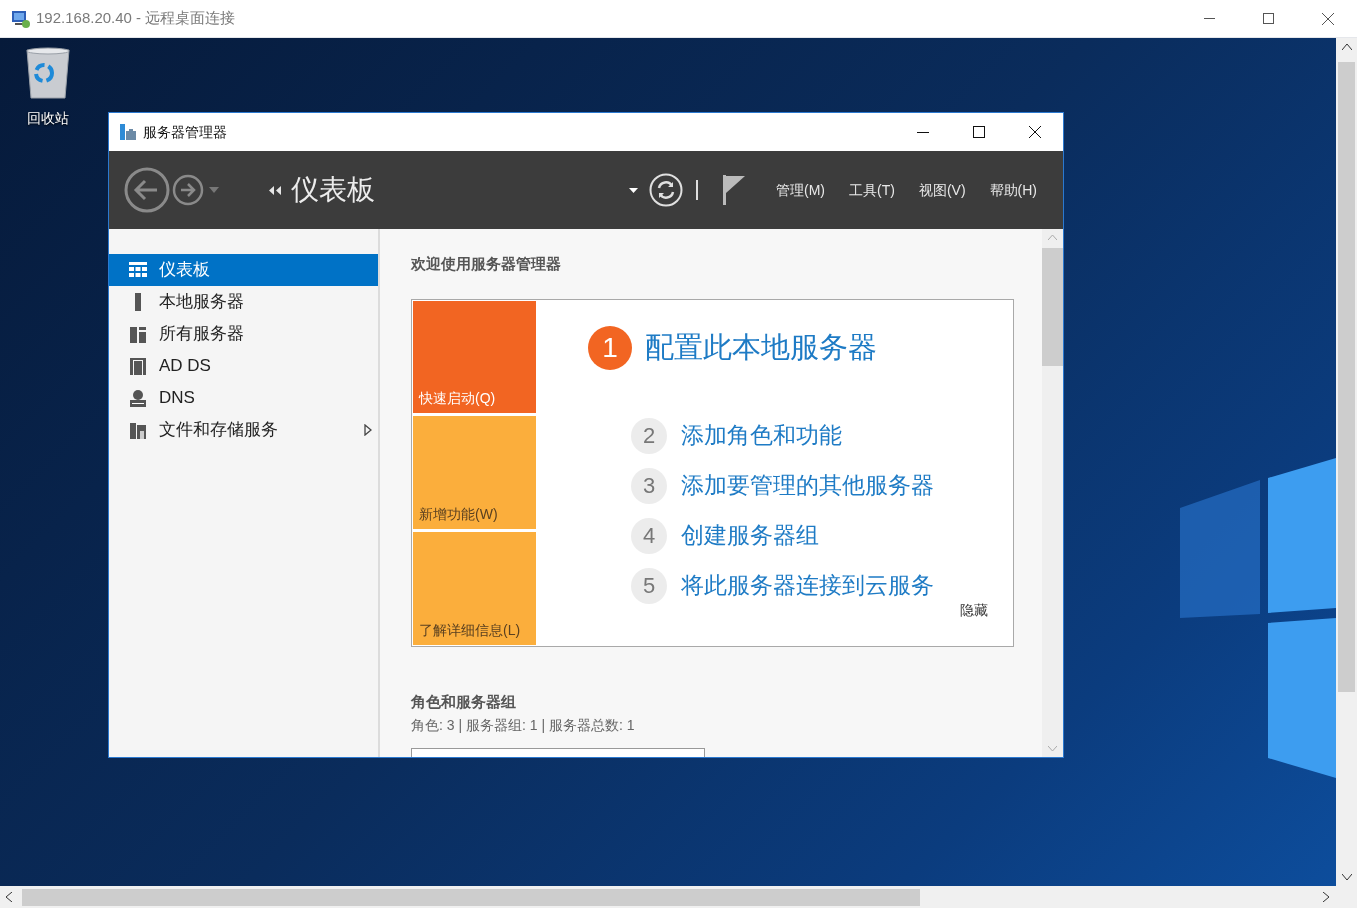 The width and height of the screenshot is (1357, 908). Describe the element at coordinates (1013, 190) in the screenshot. I see `menu-item: 帮助(H)` at that location.